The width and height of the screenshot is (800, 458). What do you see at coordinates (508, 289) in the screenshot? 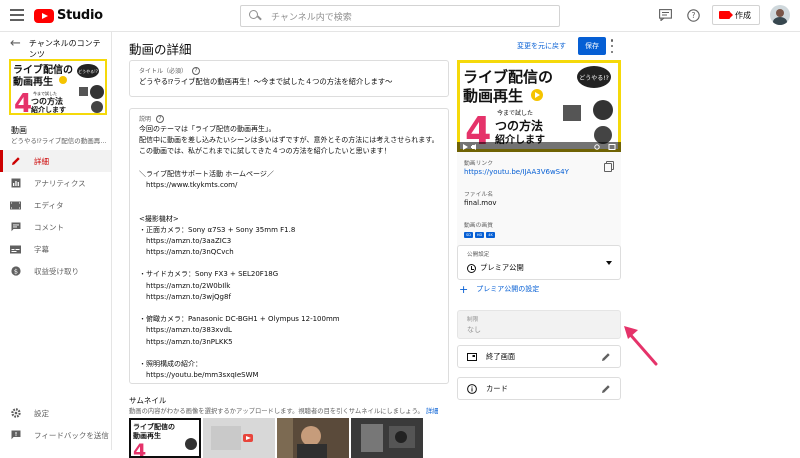
I see `premiere-settings-label: プレミア公開の設定` at bounding box center [508, 289].